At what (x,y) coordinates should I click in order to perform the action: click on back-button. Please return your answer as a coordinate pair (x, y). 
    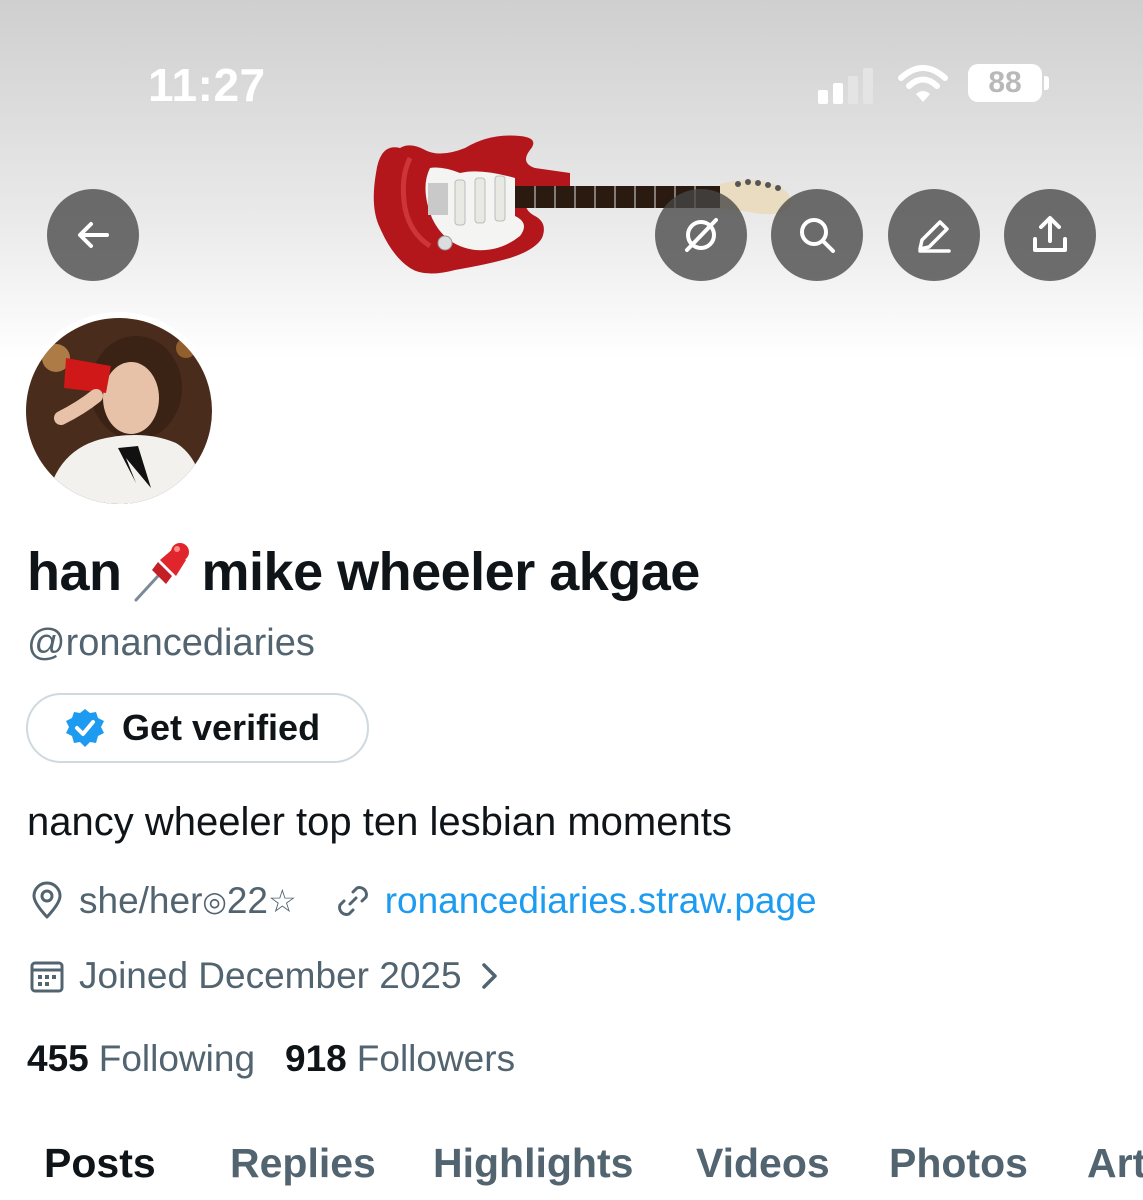
    Looking at the image, I should click on (93, 235).